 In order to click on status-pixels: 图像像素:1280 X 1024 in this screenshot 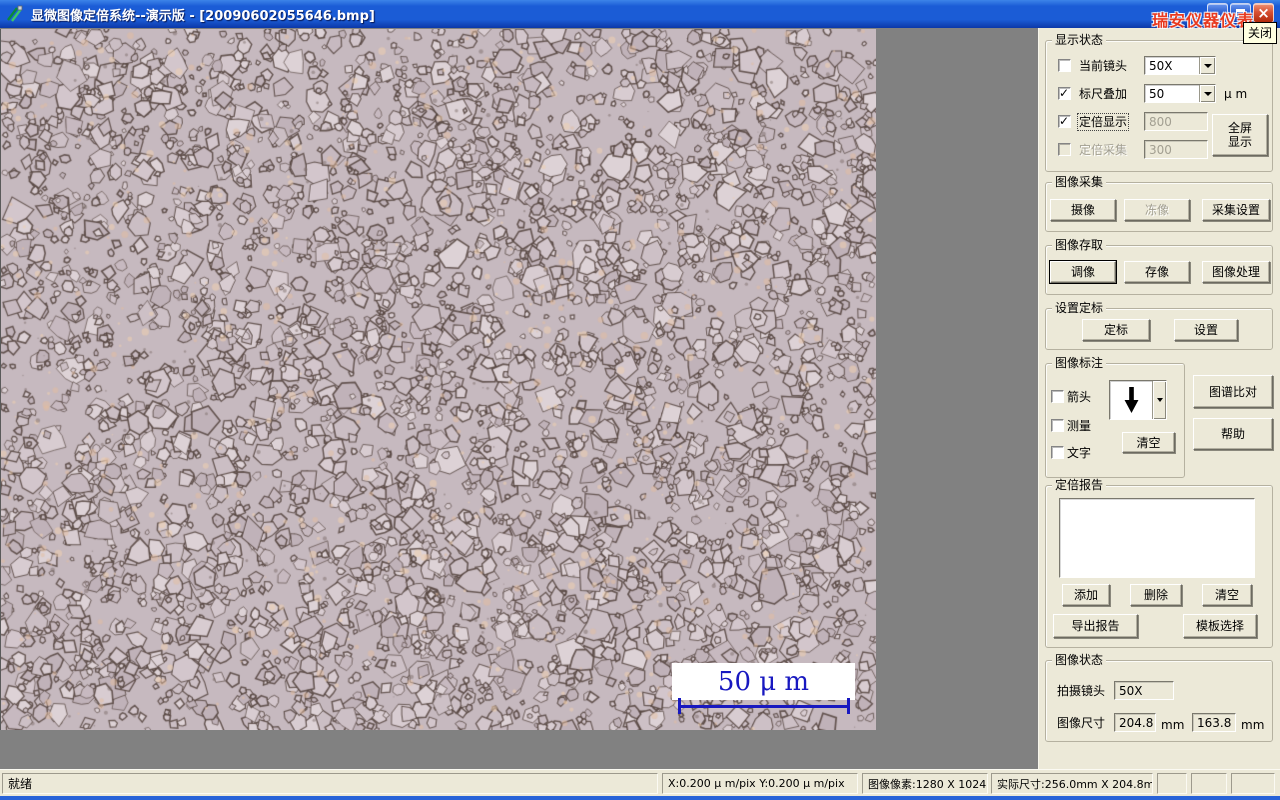, I will do `click(925, 783)`.